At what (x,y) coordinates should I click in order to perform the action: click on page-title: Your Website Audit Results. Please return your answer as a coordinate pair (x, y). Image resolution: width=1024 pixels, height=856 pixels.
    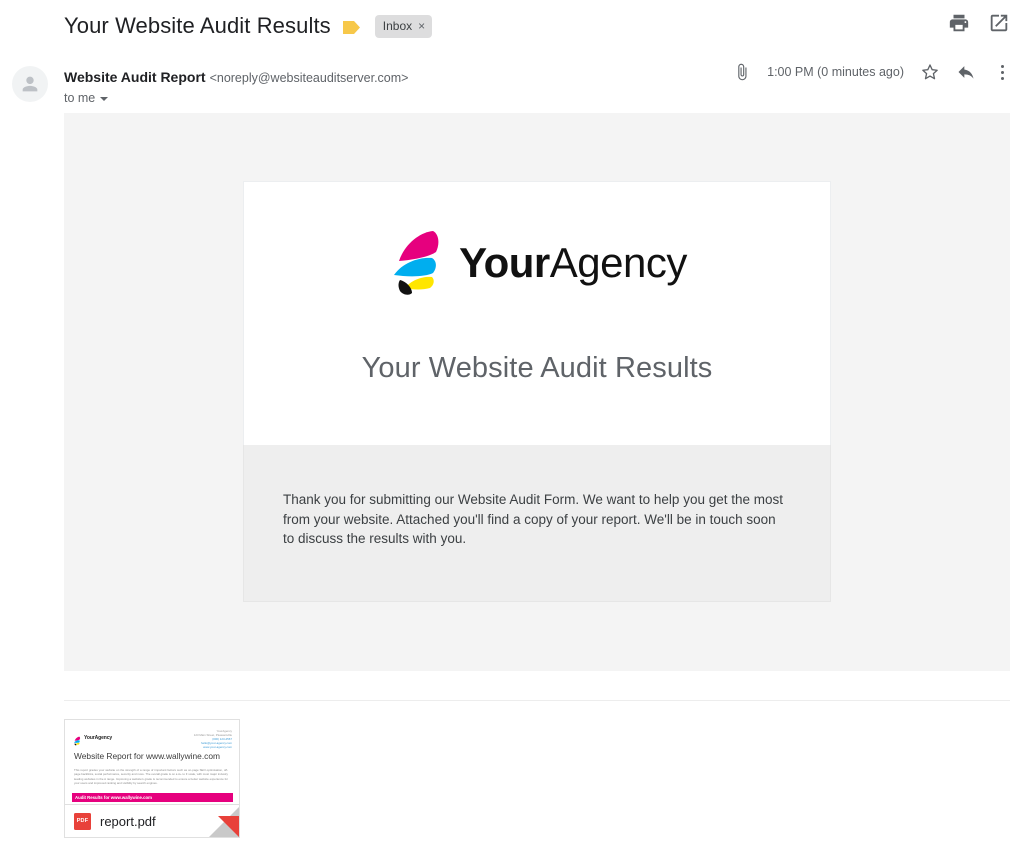
    Looking at the image, I should click on (197, 25).